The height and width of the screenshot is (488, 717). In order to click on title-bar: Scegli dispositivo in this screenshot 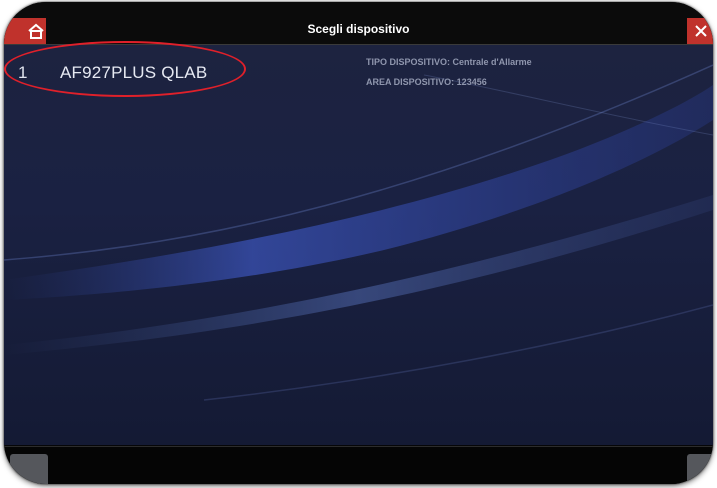, I will do `click(358, 23)`.